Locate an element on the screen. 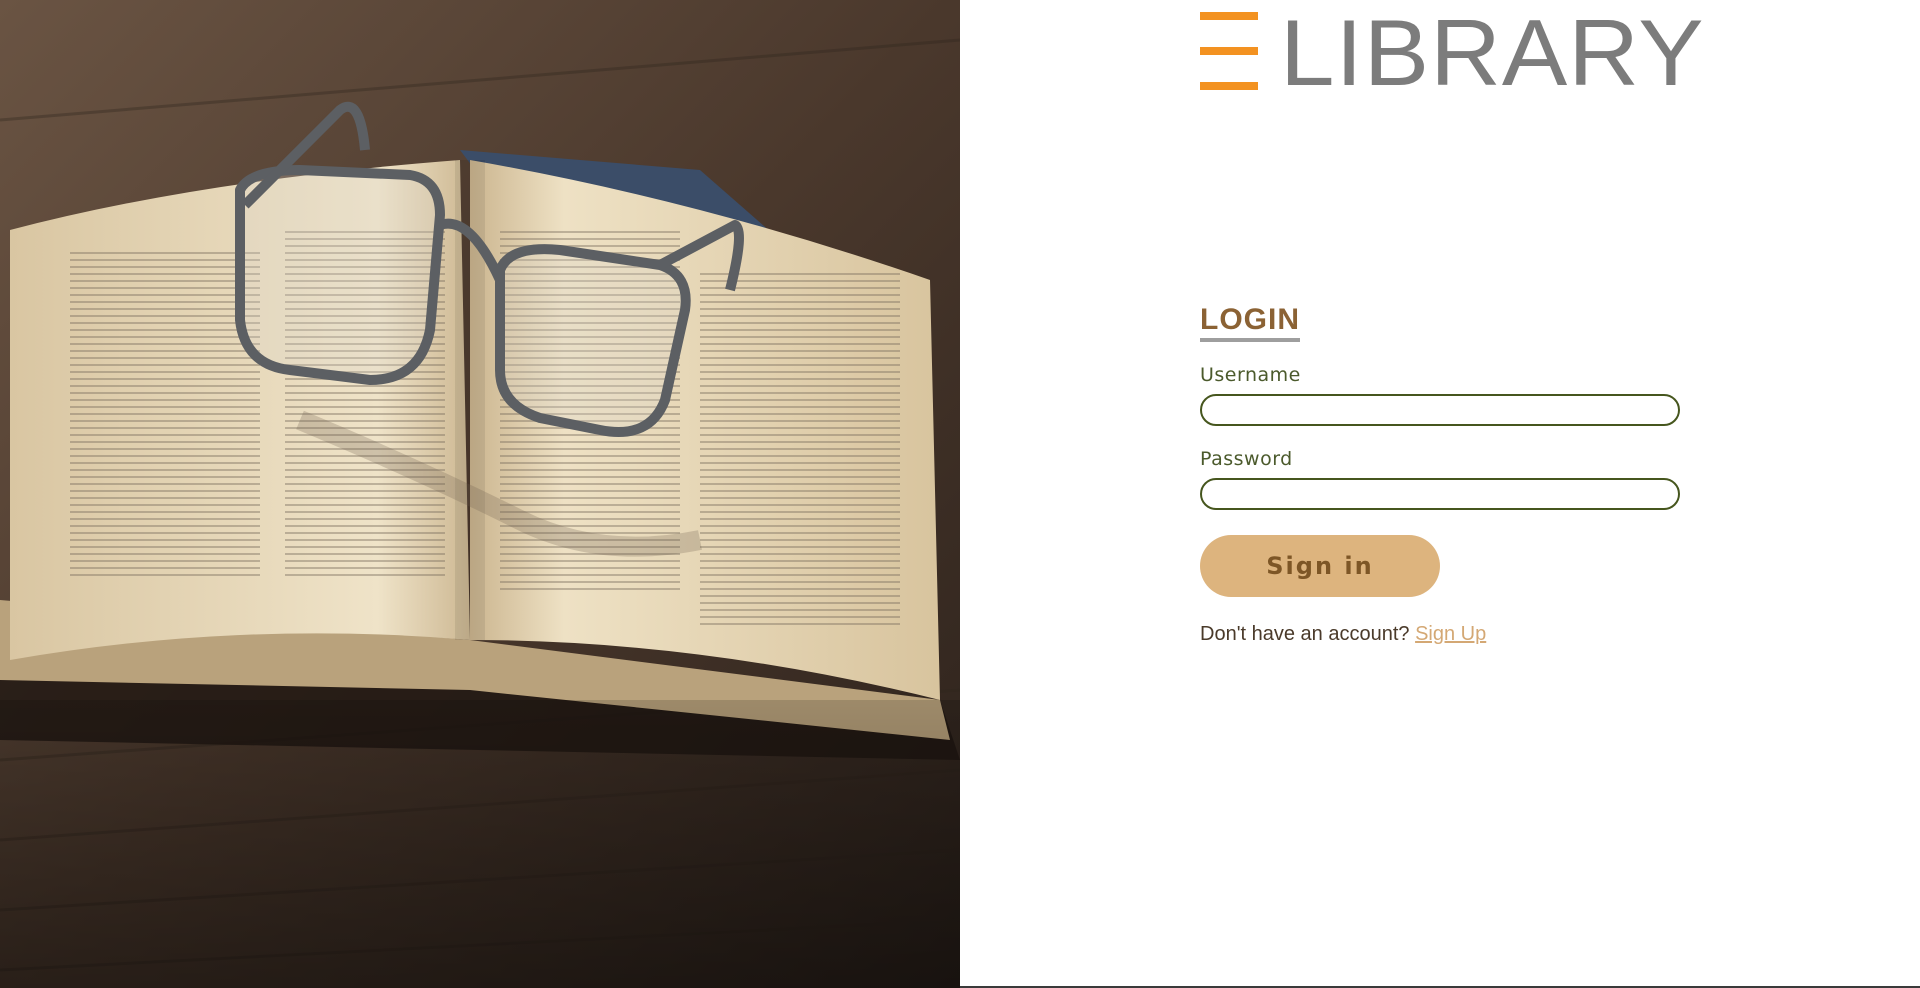 Image resolution: width=1920 pixels, height=988 pixels. library-logo: LIBRARY is located at coordinates (1452, 53).